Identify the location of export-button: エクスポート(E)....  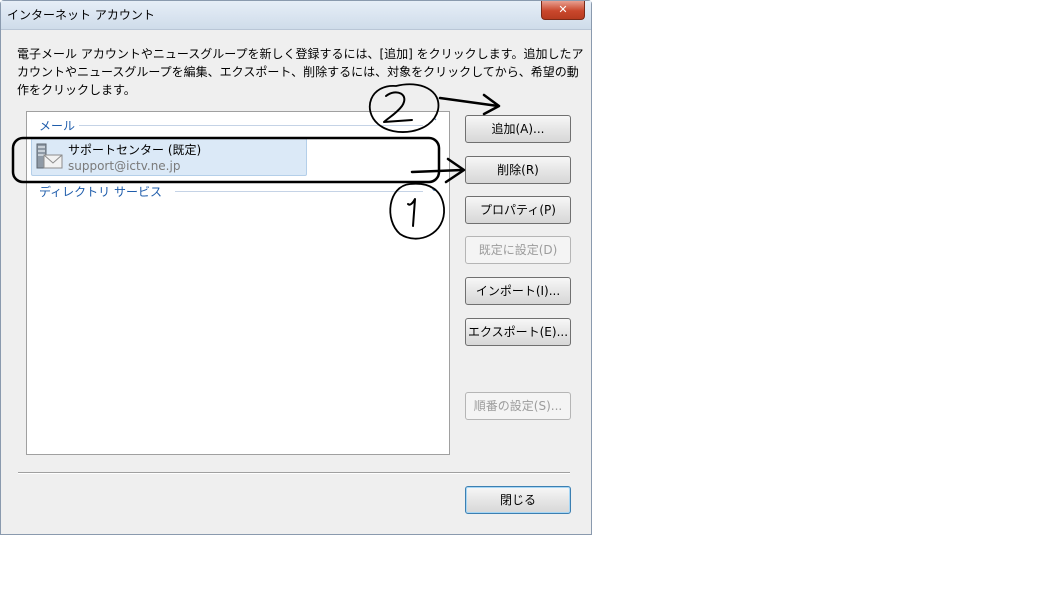
(518, 332).